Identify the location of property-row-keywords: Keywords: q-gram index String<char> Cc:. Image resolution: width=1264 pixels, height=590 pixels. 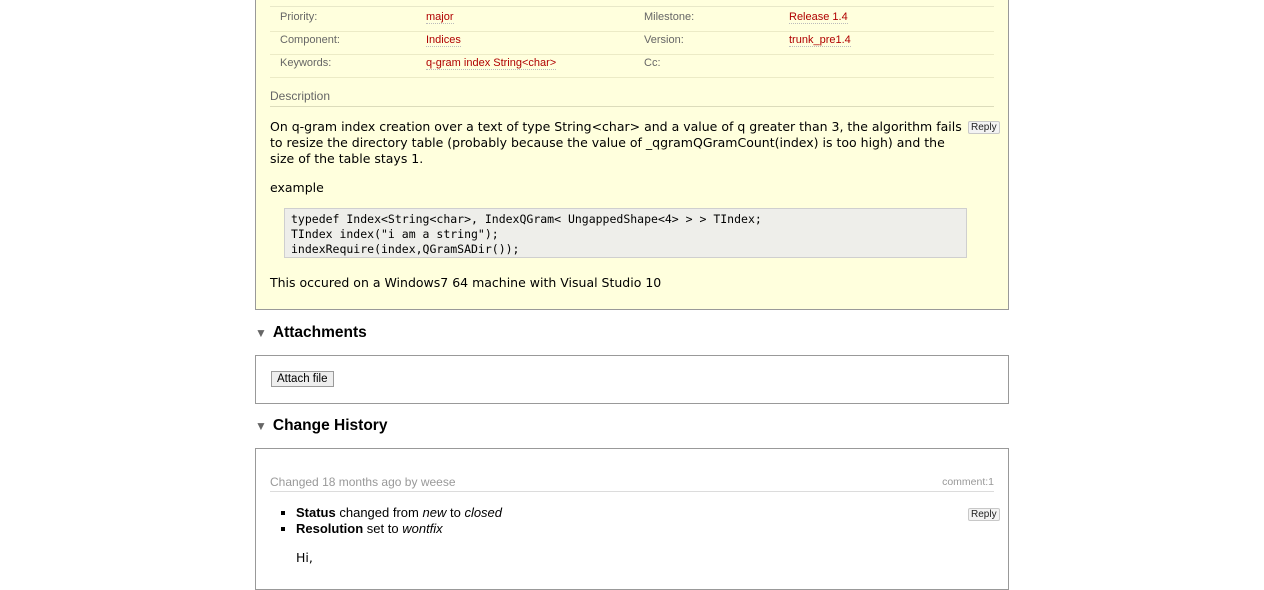
(632, 66).